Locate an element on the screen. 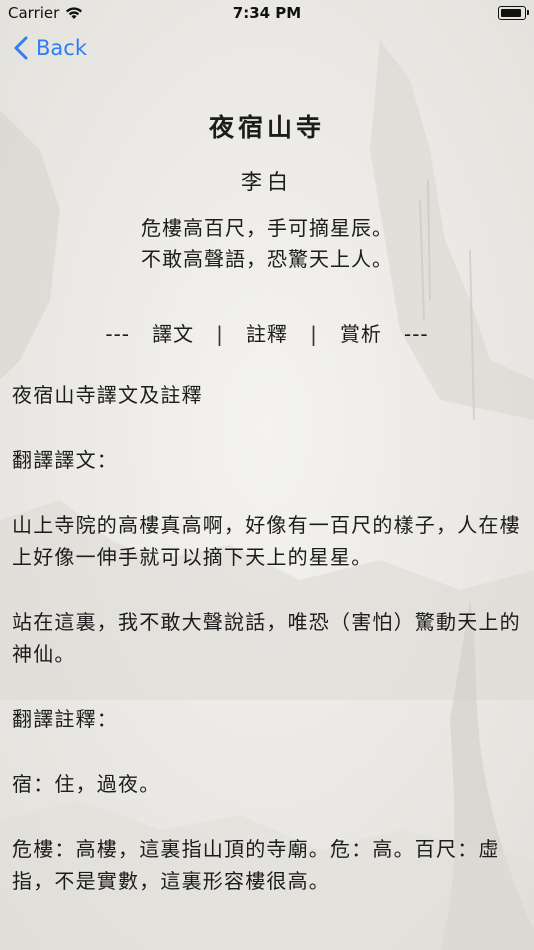  tab-notes: 註釋 is located at coordinates (267, 334).